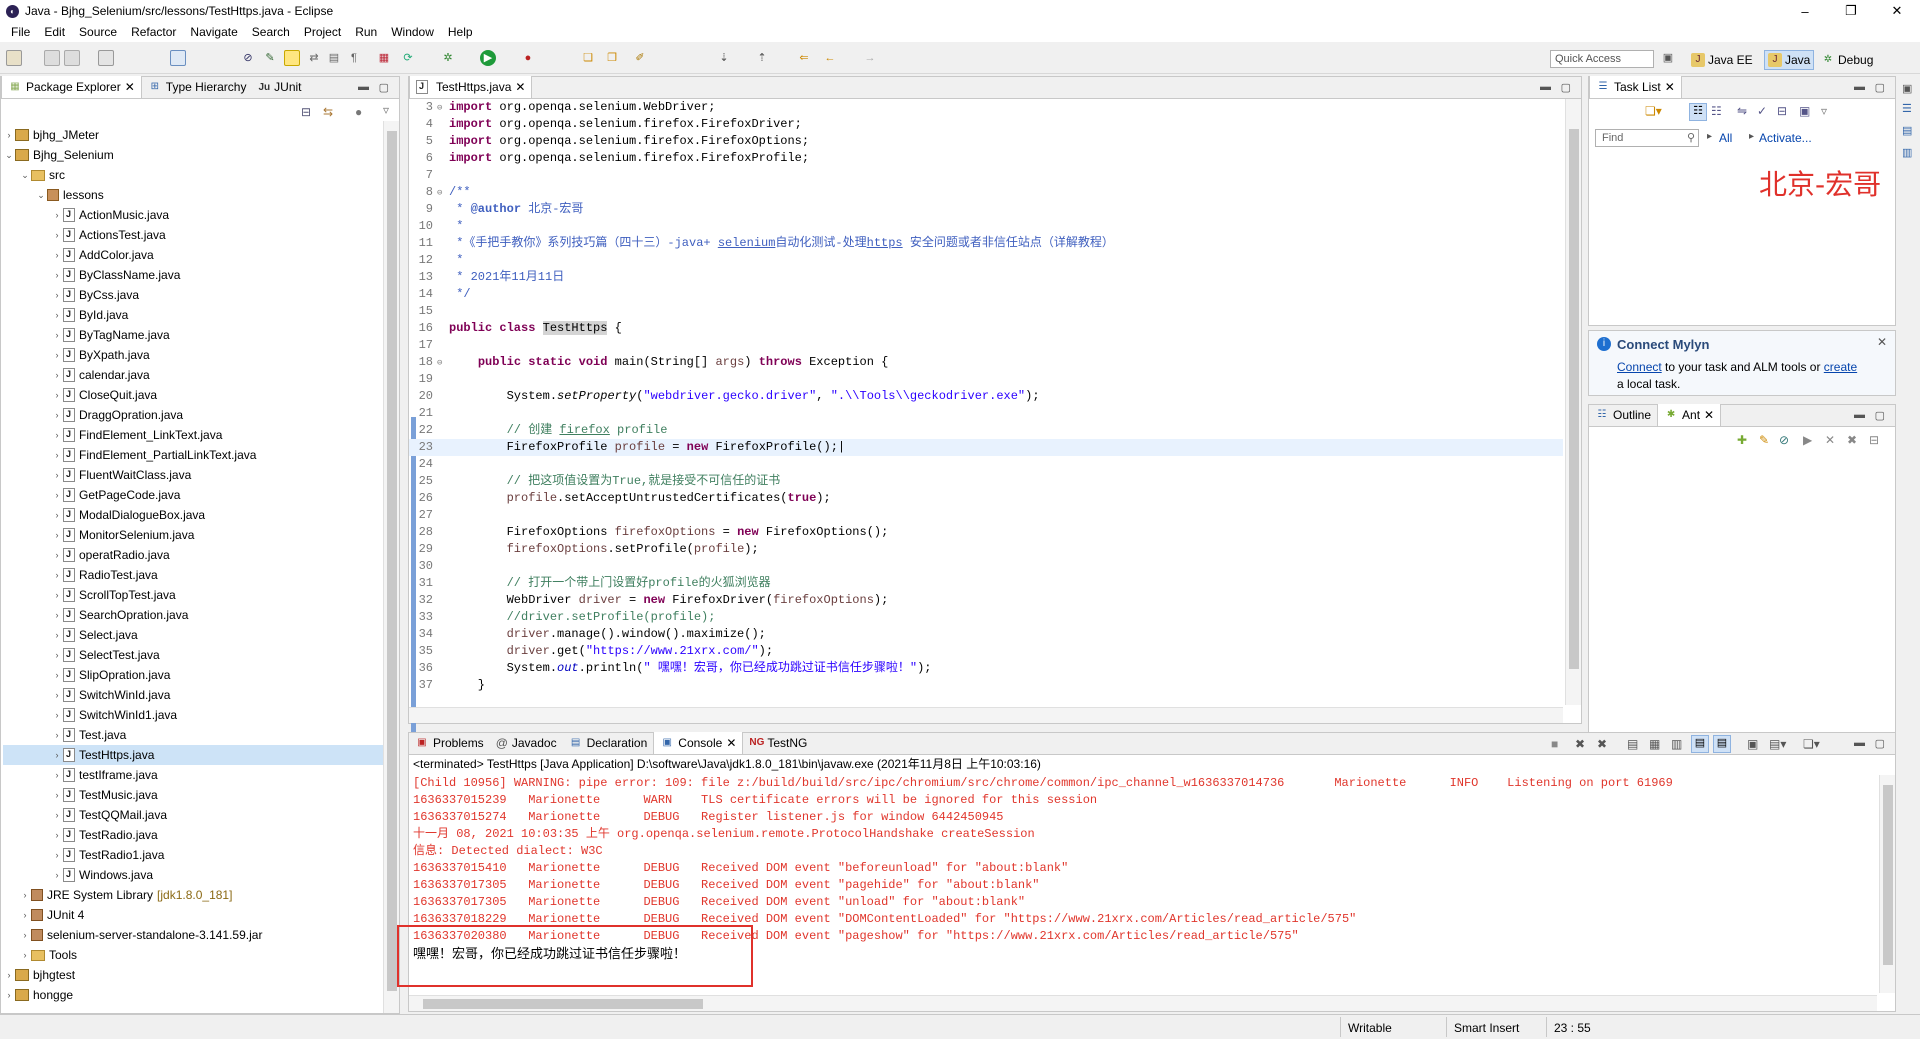  What do you see at coordinates (193, 235) in the screenshot?
I see `tree-item: › ActionsTest.java` at bounding box center [193, 235].